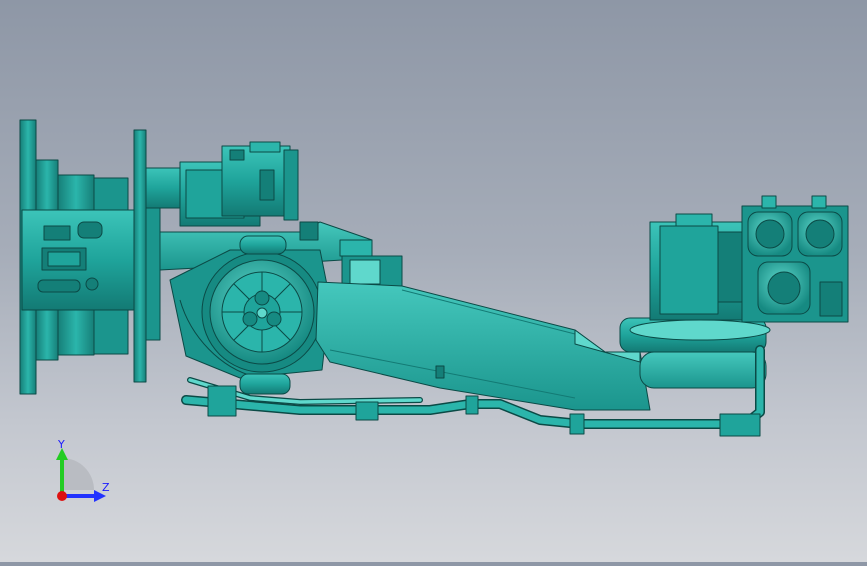 The height and width of the screenshot is (566, 867). Describe the element at coordinates (61, 444) in the screenshot. I see `y-axis-label: Y` at that location.